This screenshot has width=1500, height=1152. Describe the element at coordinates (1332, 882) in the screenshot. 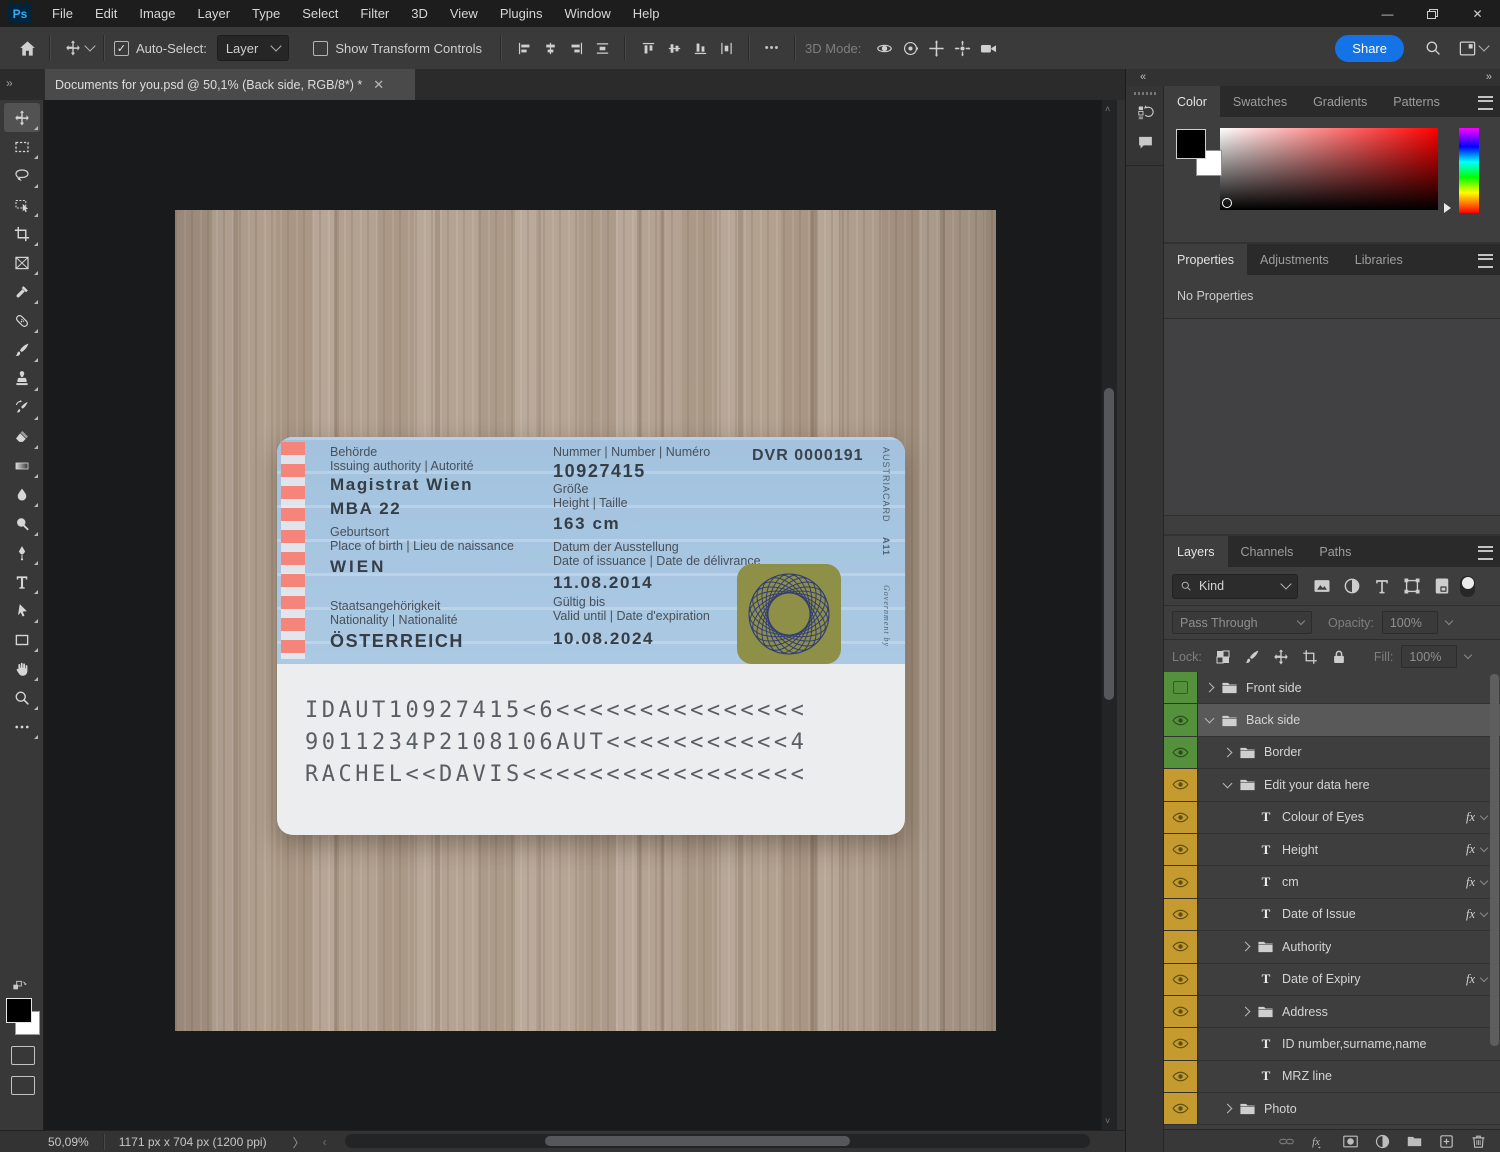

I see `layer-row-cm: Tcm fx` at that location.